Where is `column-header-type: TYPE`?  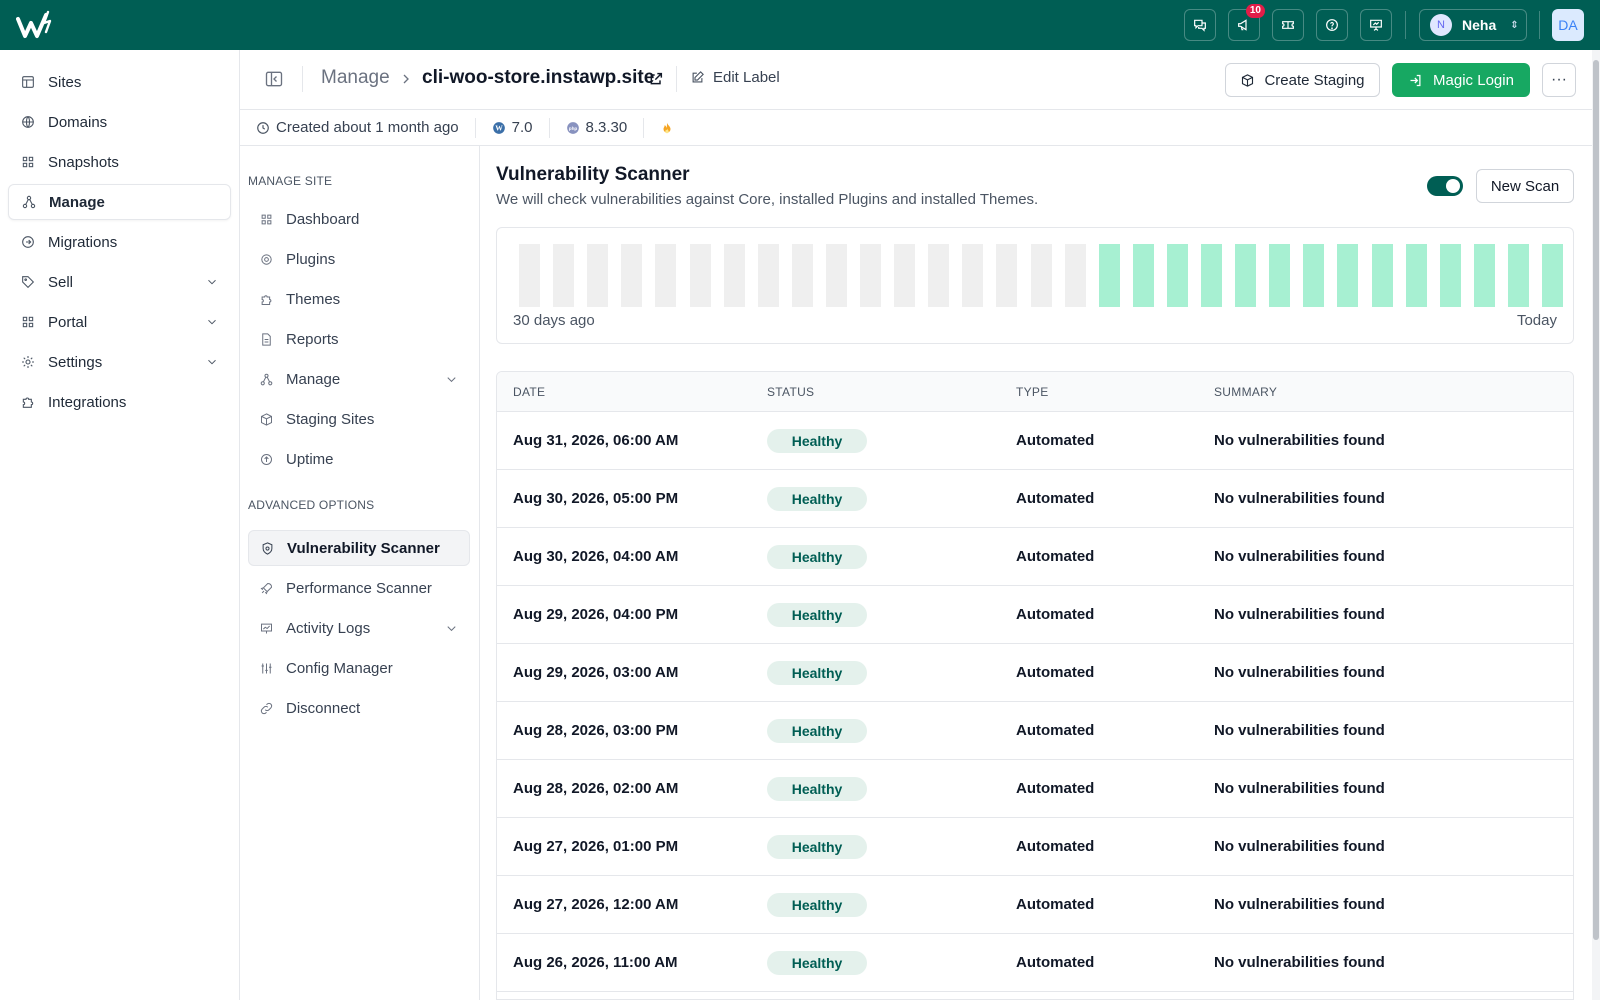 column-header-type: TYPE is located at coordinates (1115, 392).